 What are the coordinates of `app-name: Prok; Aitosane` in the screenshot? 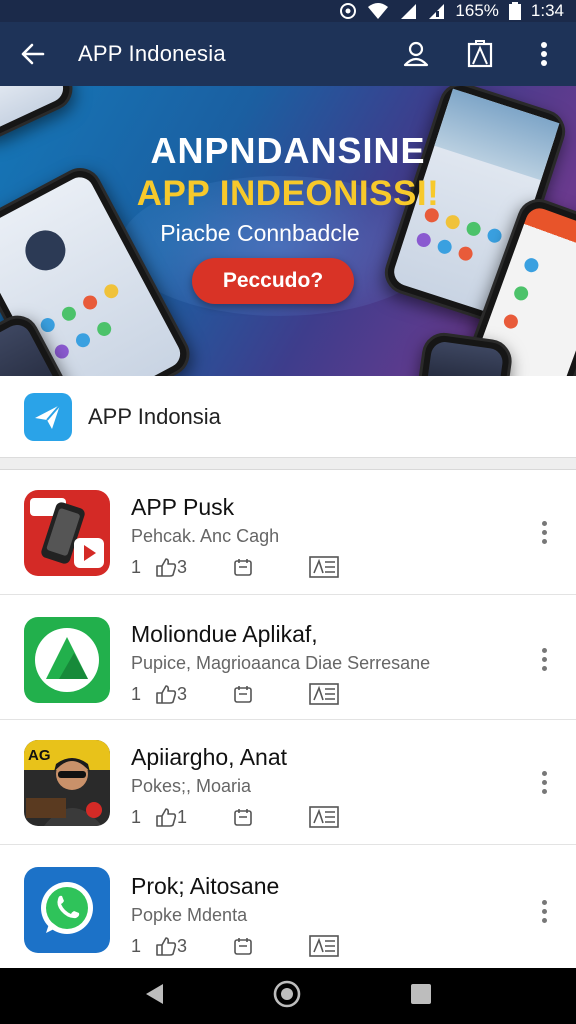 It's located at (205, 886).